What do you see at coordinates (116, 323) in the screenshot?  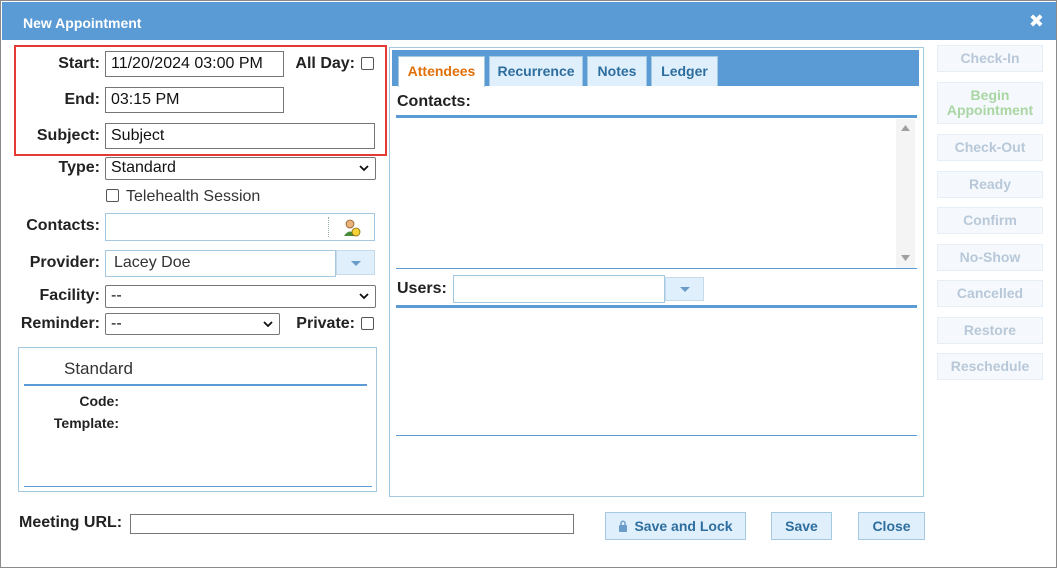 I see `reminder-select-value: --` at bounding box center [116, 323].